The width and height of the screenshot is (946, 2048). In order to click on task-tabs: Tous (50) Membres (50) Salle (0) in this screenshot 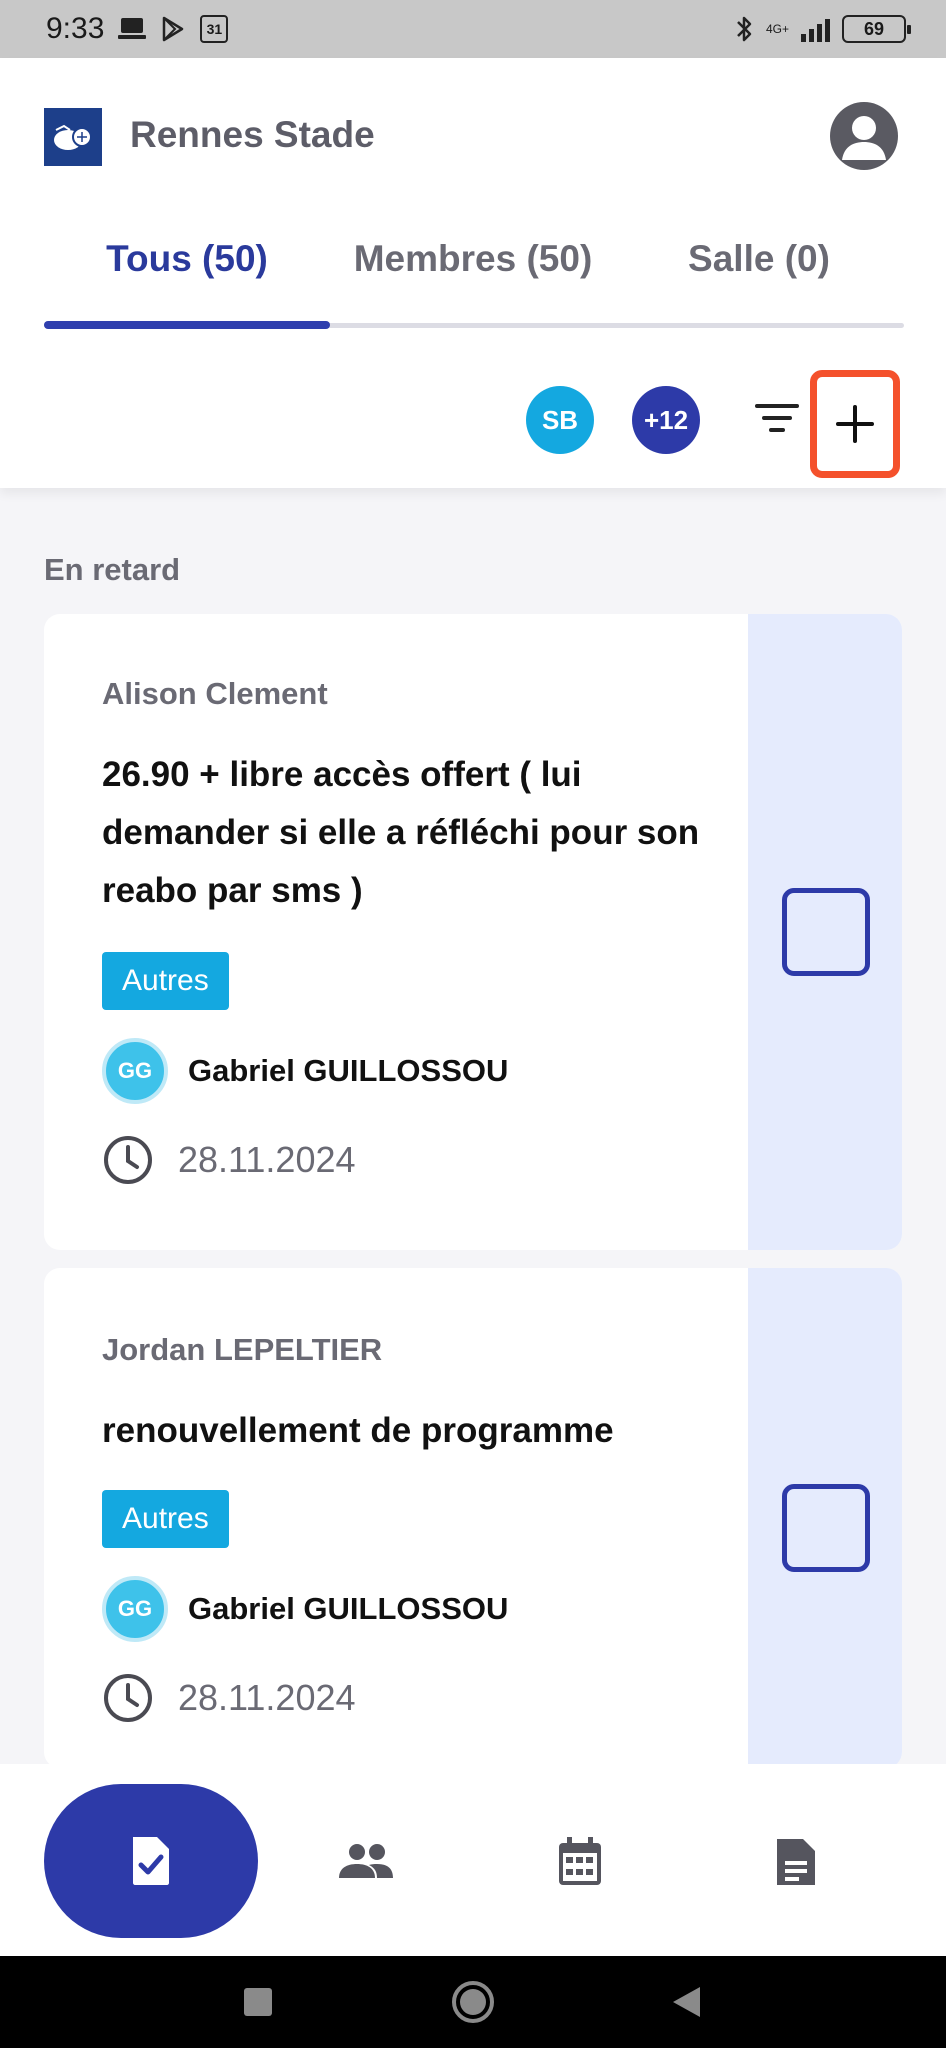, I will do `click(474, 259)`.